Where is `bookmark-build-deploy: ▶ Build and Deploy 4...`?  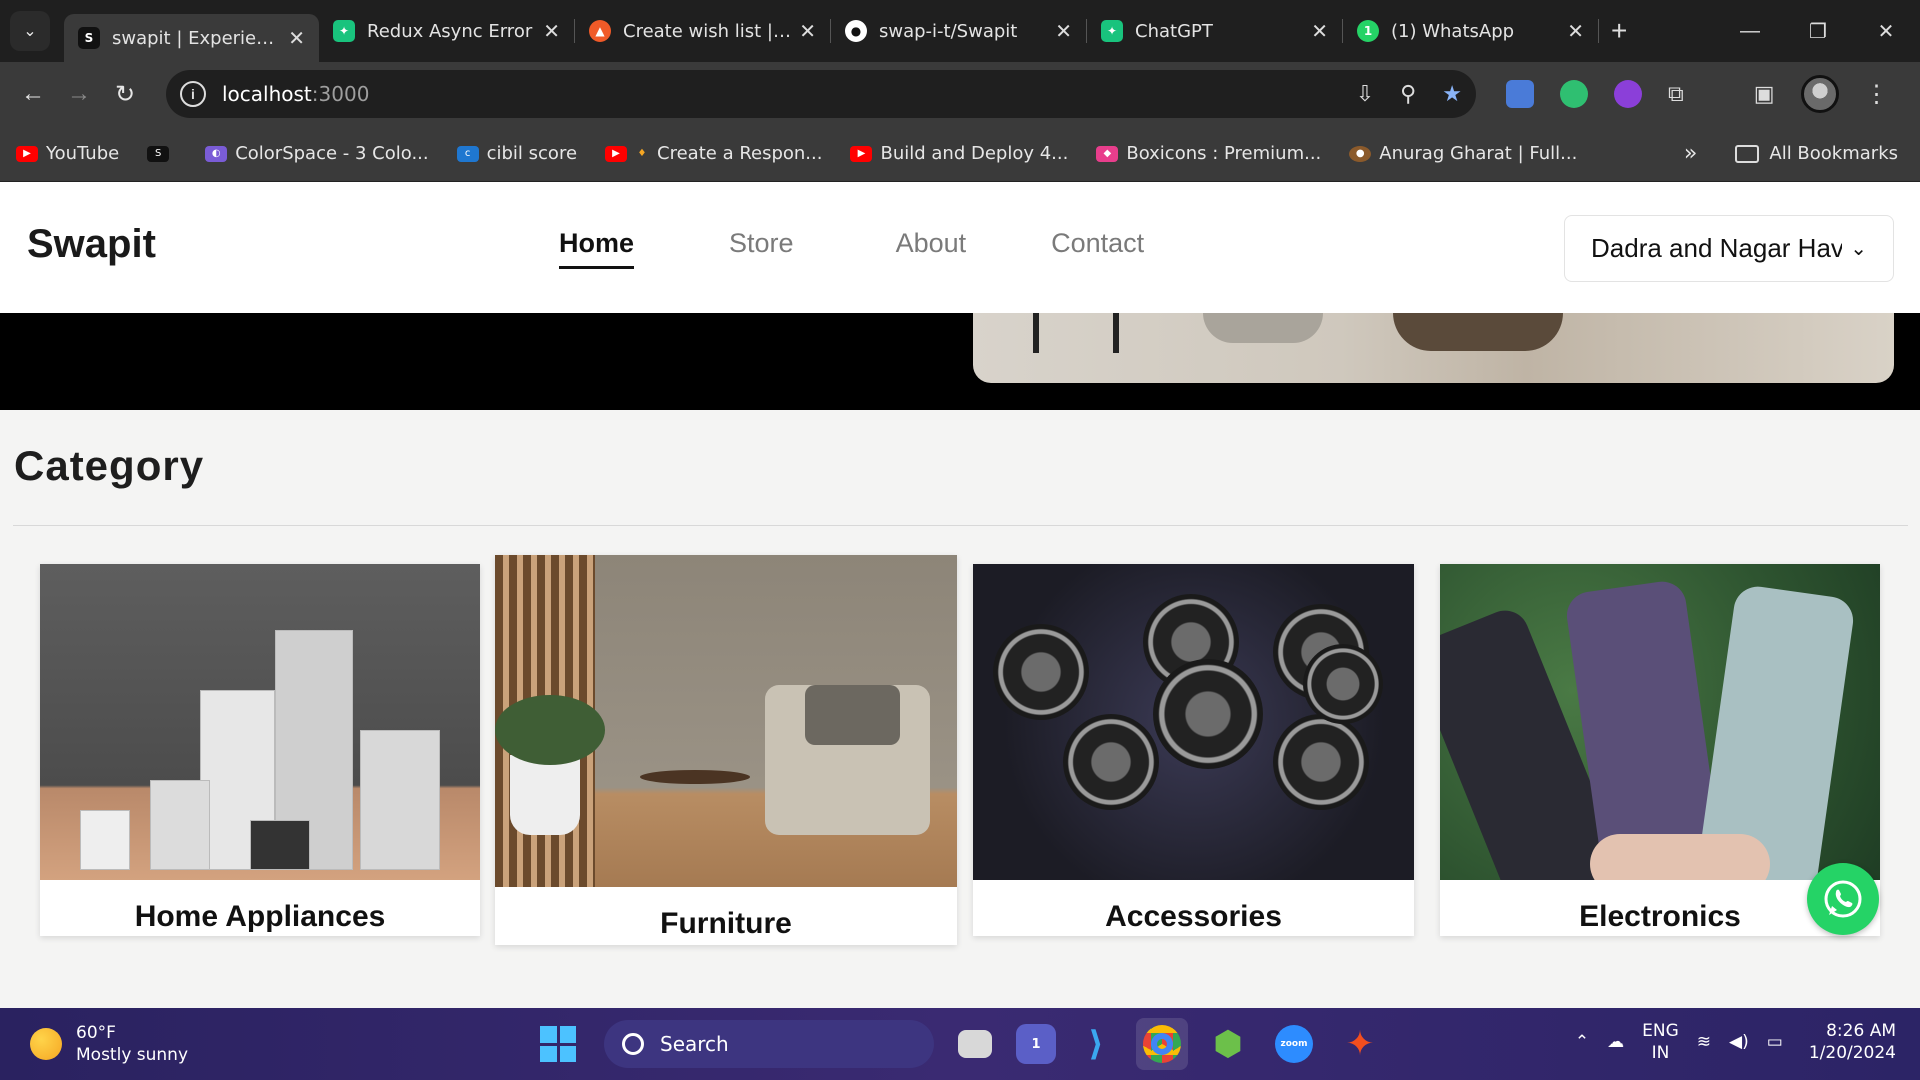 bookmark-build-deploy: ▶ Build and Deploy 4... is located at coordinates (959, 153).